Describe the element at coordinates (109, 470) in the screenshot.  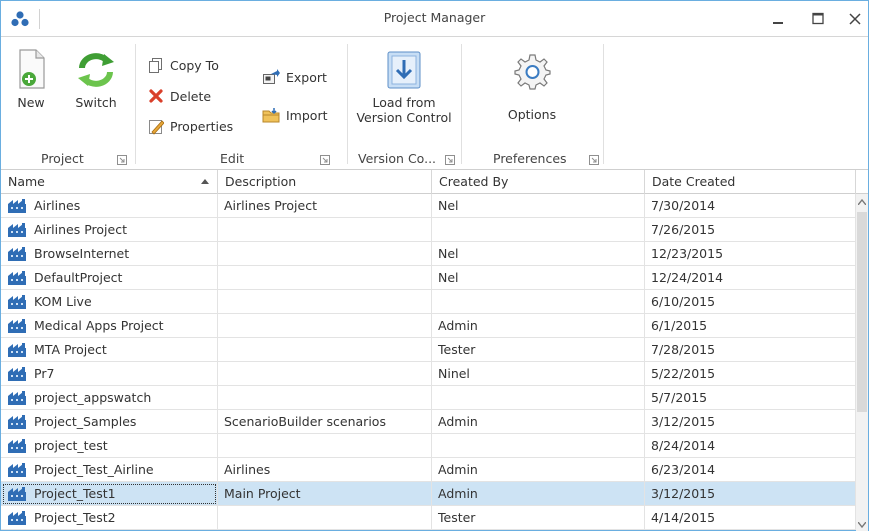
I see `cell-name: Project_Test_Airline` at that location.